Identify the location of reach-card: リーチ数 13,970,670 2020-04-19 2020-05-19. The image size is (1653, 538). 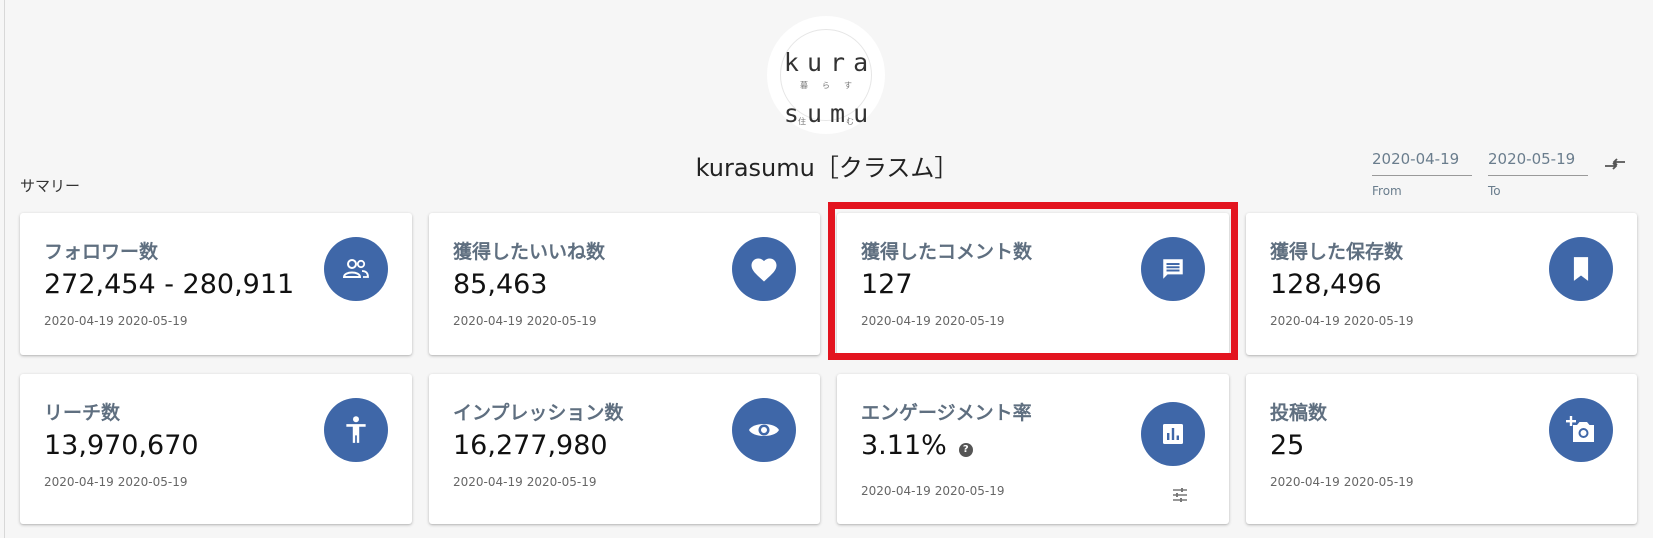
(216, 449).